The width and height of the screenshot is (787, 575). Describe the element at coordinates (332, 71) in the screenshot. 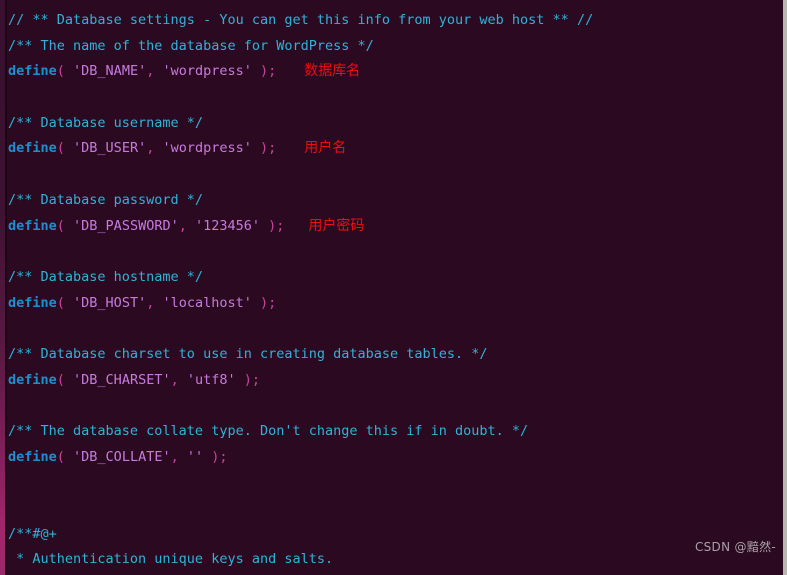

I see `red-annotation-label: 数据库名` at that location.